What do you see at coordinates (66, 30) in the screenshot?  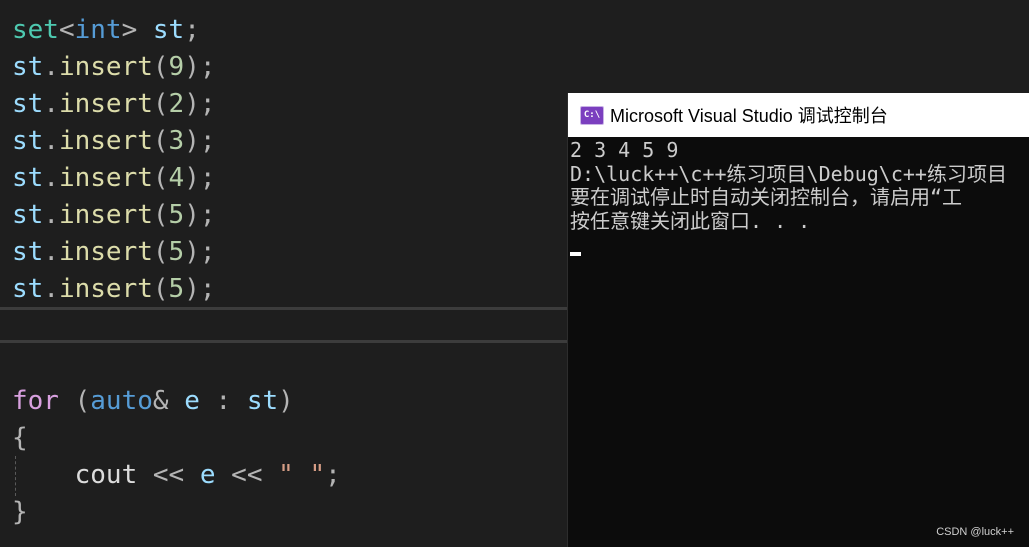 I see `code-token: <` at bounding box center [66, 30].